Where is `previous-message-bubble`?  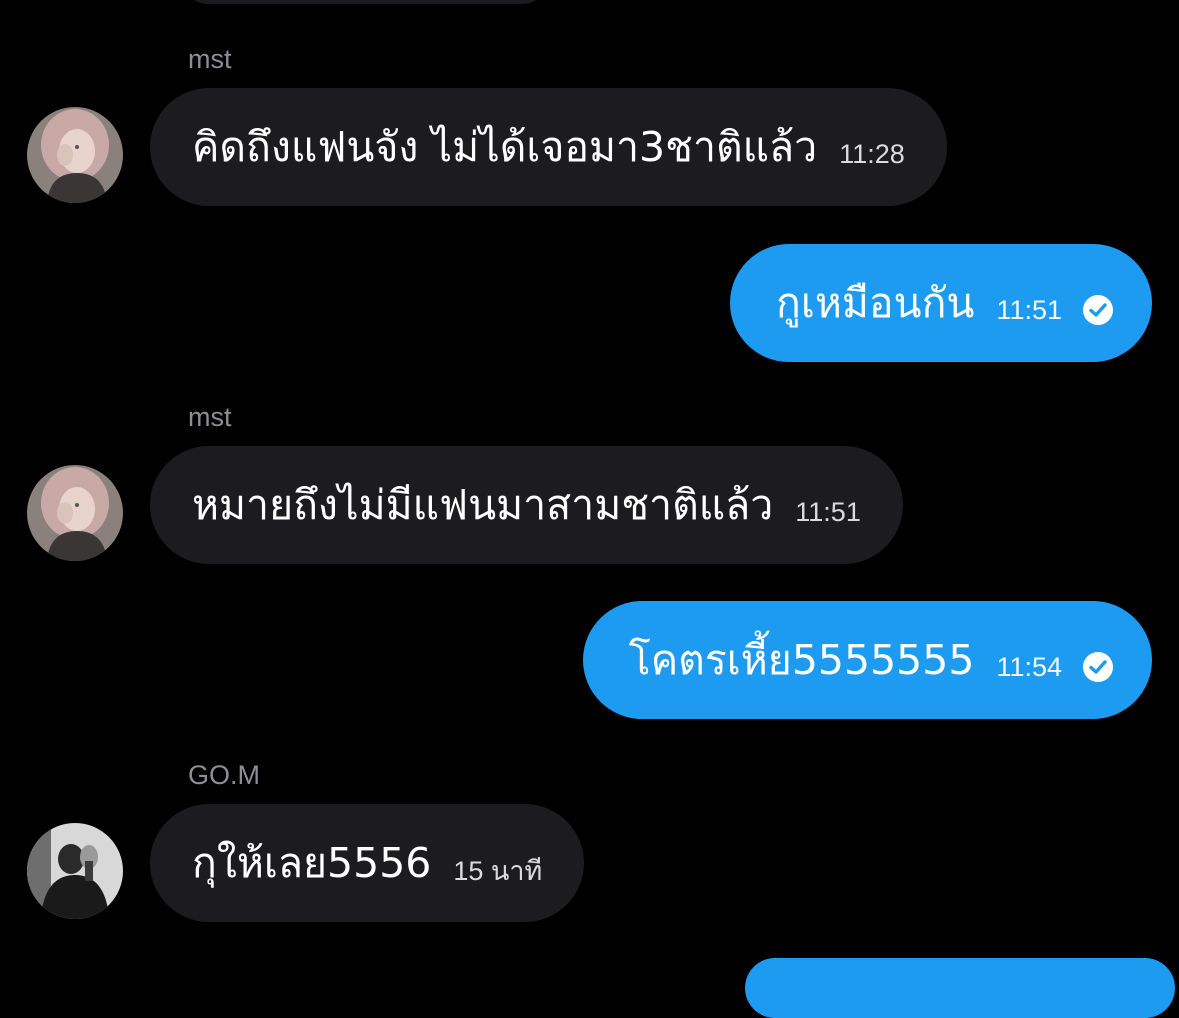 previous-message-bubble is located at coordinates (365, 2).